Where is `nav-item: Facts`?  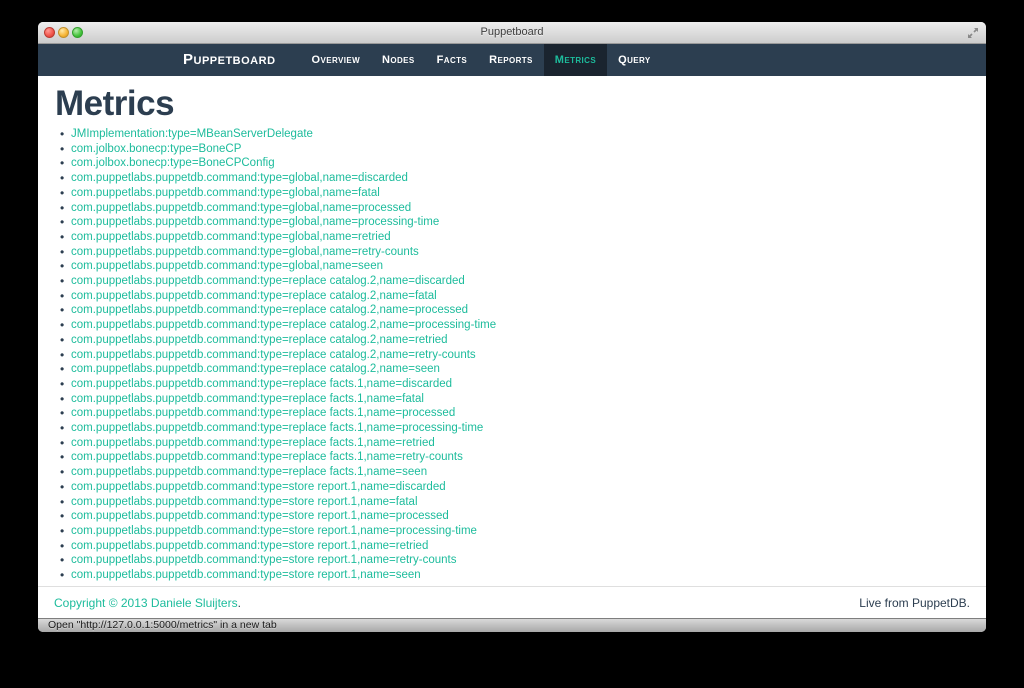 nav-item: Facts is located at coordinates (452, 60).